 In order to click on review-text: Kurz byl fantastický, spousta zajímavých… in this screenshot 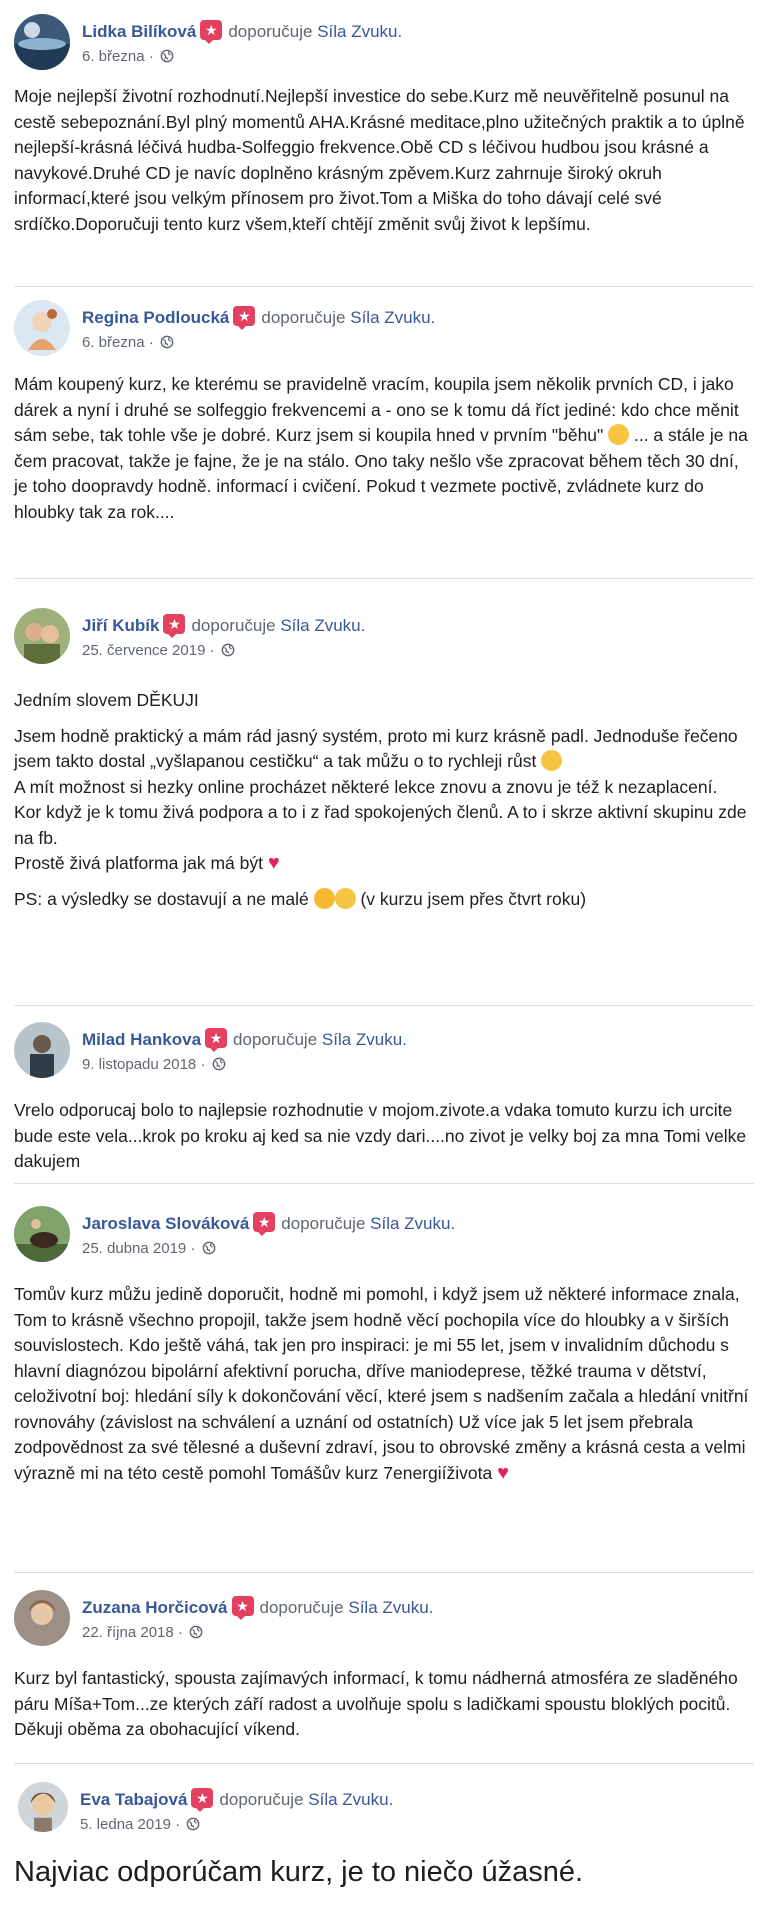, I will do `click(384, 1704)`.